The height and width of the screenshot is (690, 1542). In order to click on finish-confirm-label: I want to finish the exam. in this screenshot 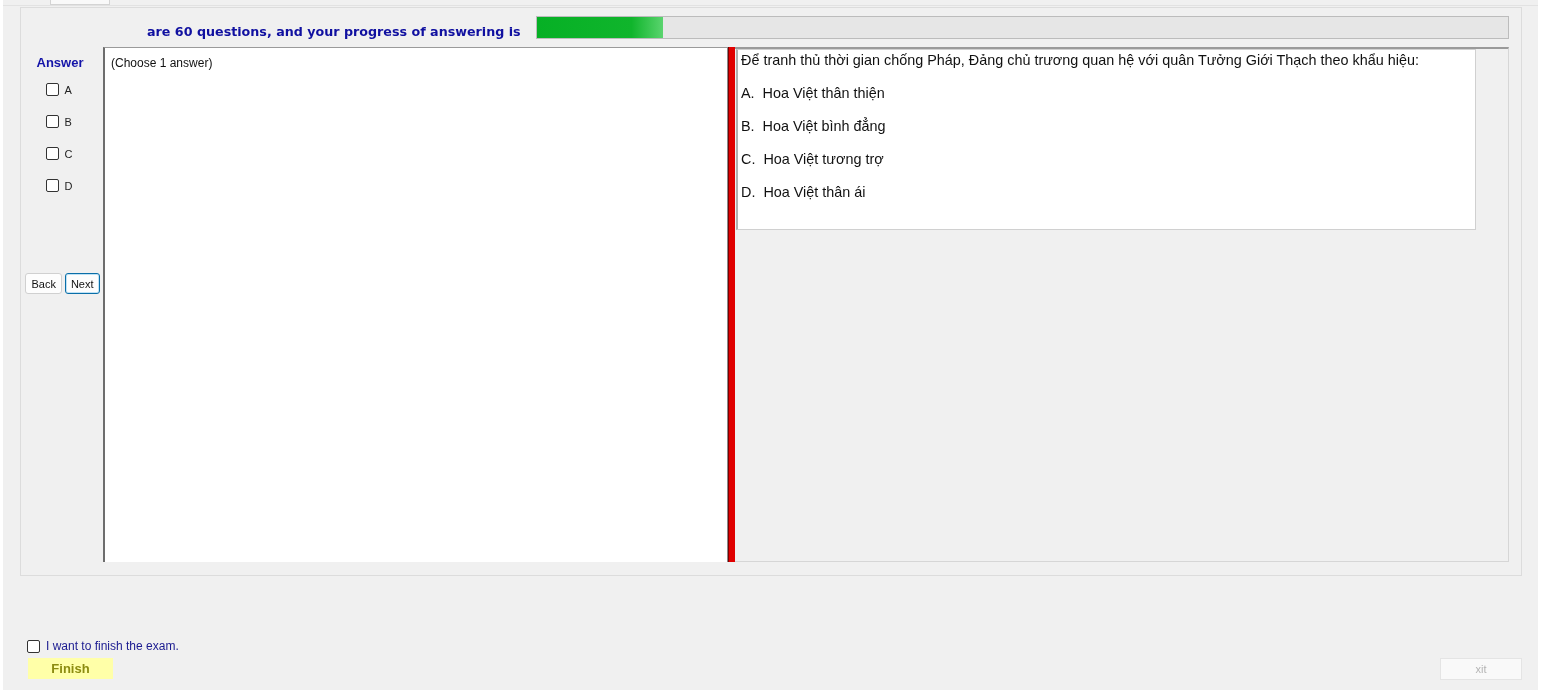, I will do `click(112, 646)`.